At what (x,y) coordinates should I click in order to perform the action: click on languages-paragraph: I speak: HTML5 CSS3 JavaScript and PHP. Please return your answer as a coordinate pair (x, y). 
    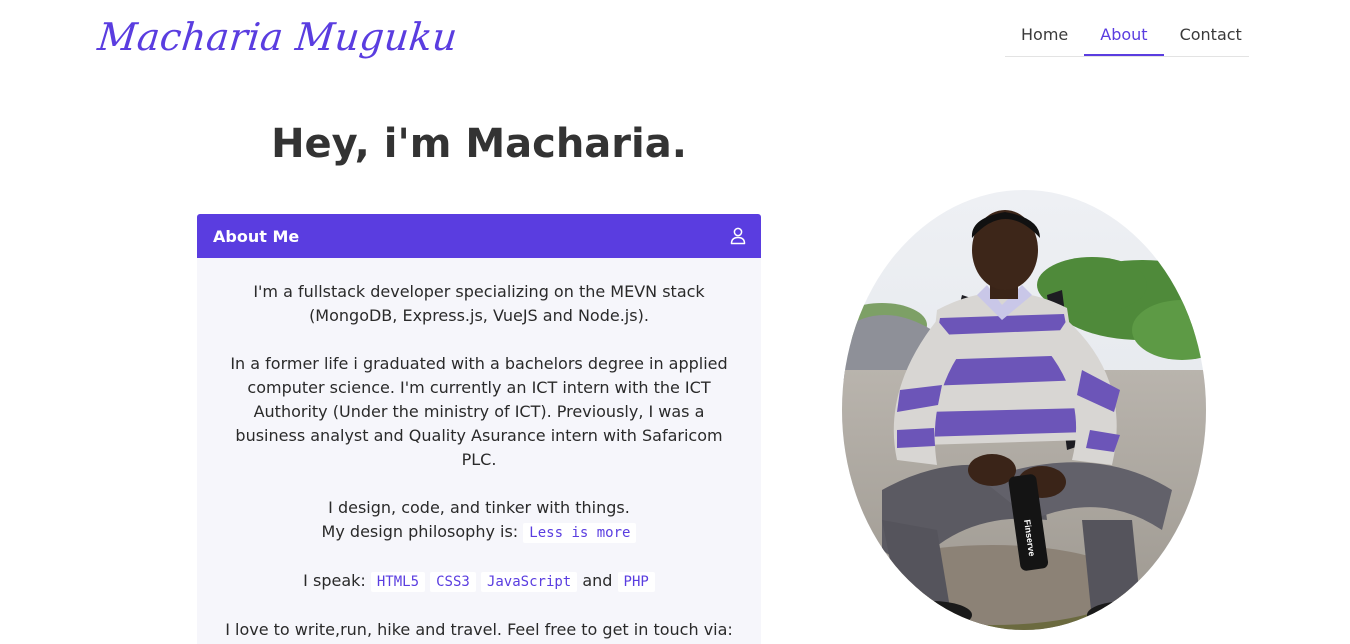
    Looking at the image, I should click on (479, 581).